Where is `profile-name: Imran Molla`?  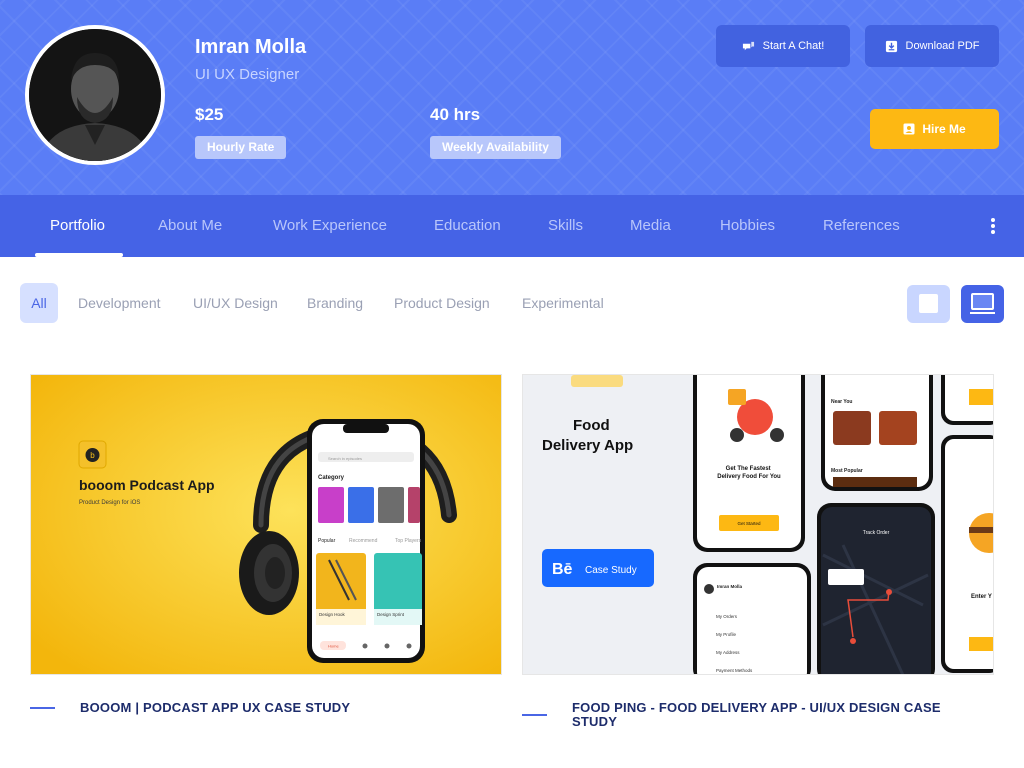
profile-name: Imran Molla is located at coordinates (251, 47).